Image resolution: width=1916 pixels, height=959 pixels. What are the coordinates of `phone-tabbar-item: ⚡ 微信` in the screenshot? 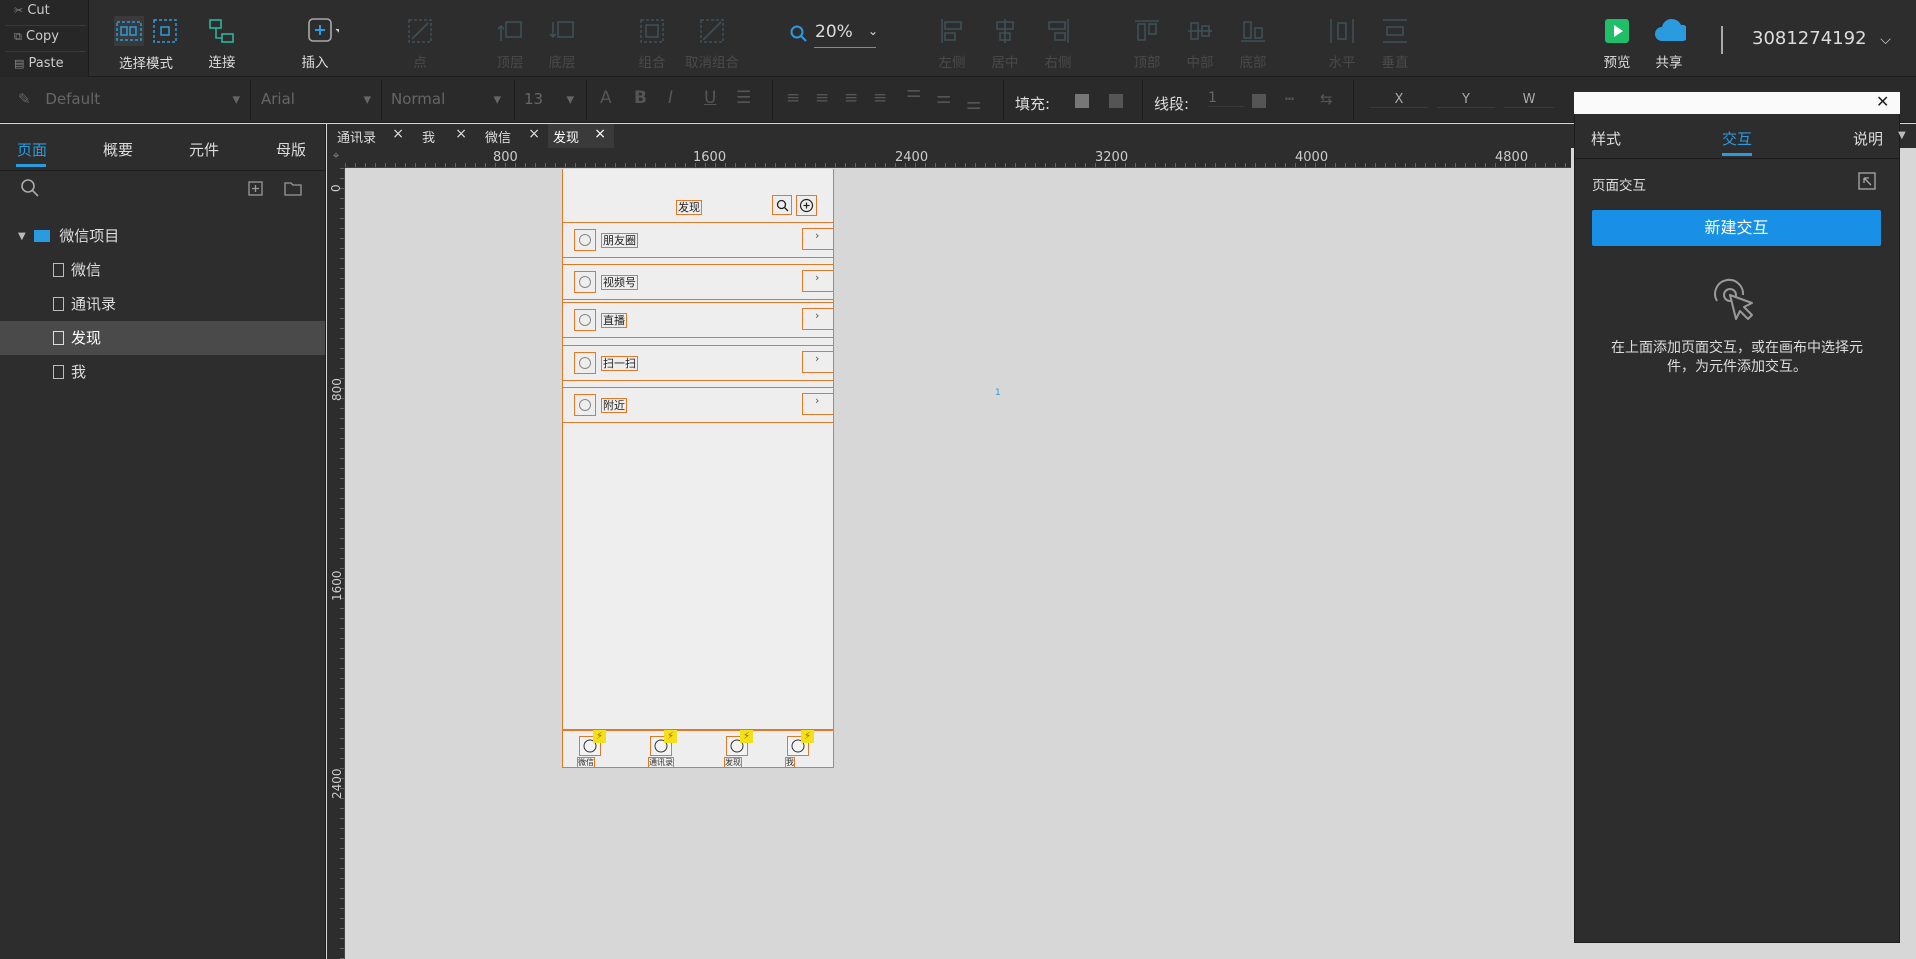 It's located at (592, 749).